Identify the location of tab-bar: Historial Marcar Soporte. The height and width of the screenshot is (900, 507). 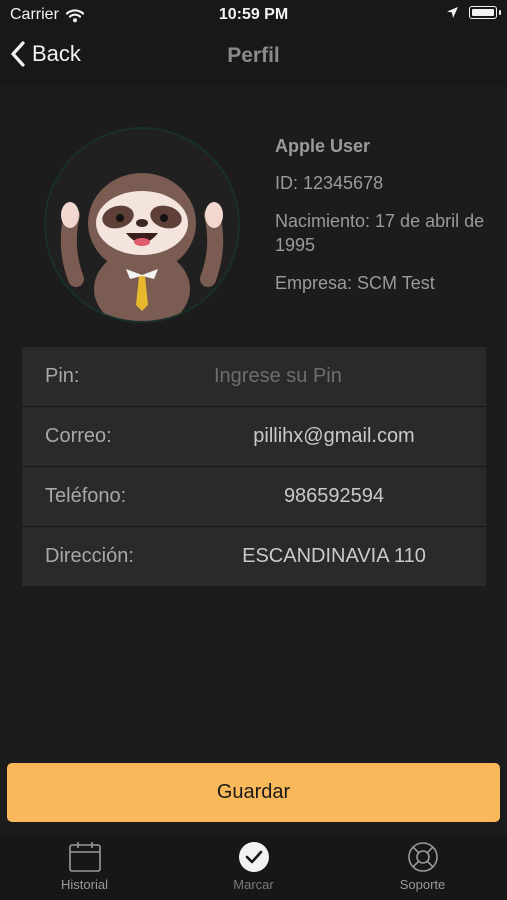
(253, 867).